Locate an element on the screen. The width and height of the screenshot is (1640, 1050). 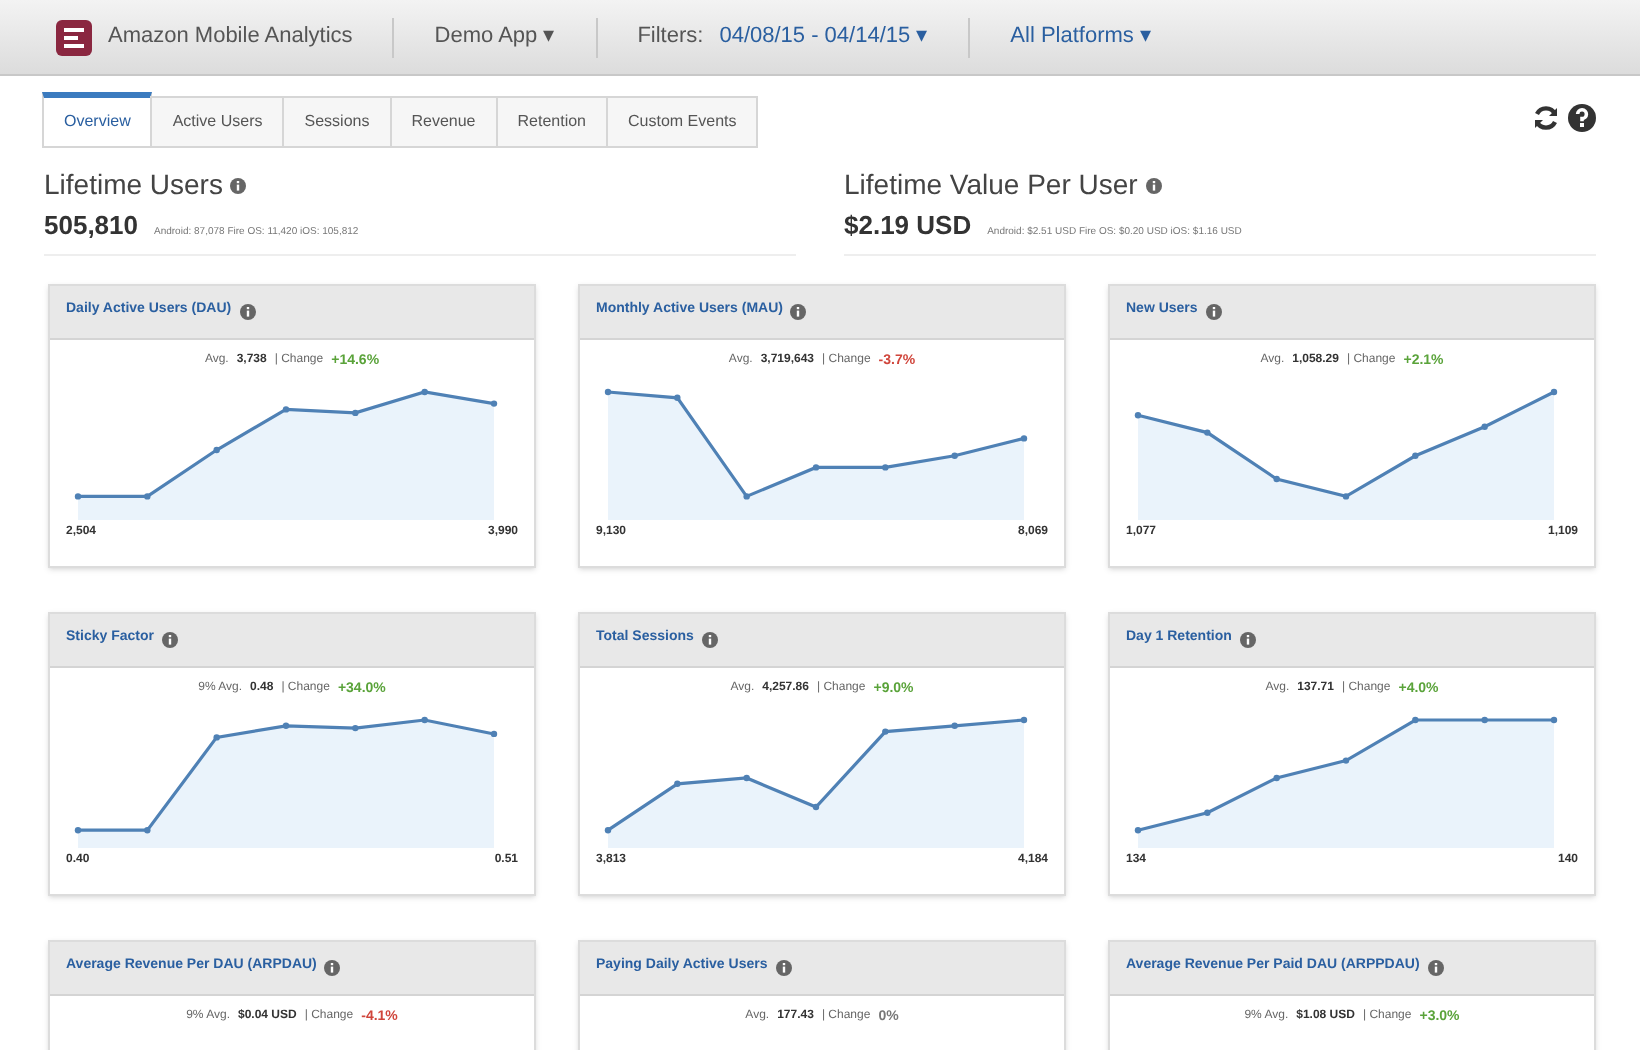
tab: Retention is located at coordinates (551, 122).